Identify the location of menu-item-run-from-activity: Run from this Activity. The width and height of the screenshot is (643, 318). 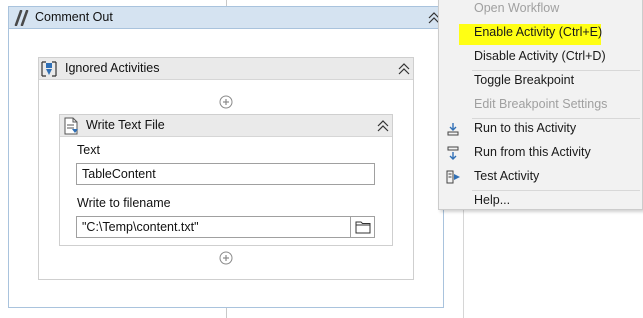
(540, 153).